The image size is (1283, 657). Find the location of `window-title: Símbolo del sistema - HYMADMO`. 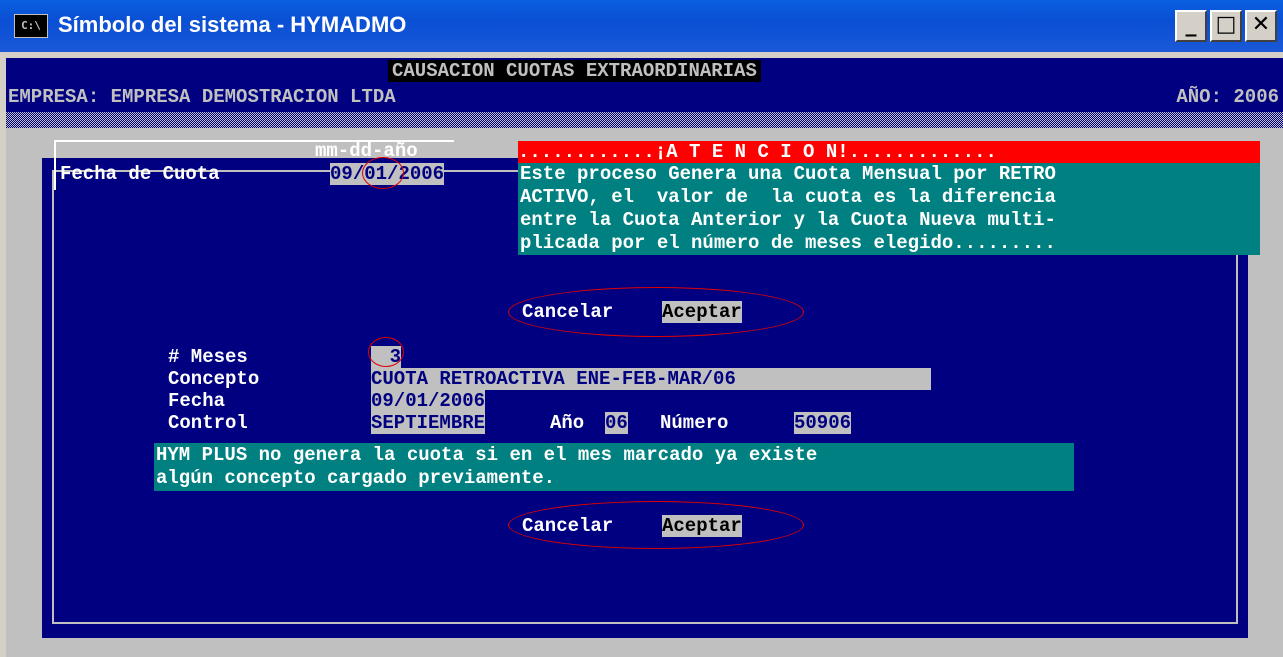

window-title: Símbolo del sistema - HYMADMO is located at coordinates (232, 24).